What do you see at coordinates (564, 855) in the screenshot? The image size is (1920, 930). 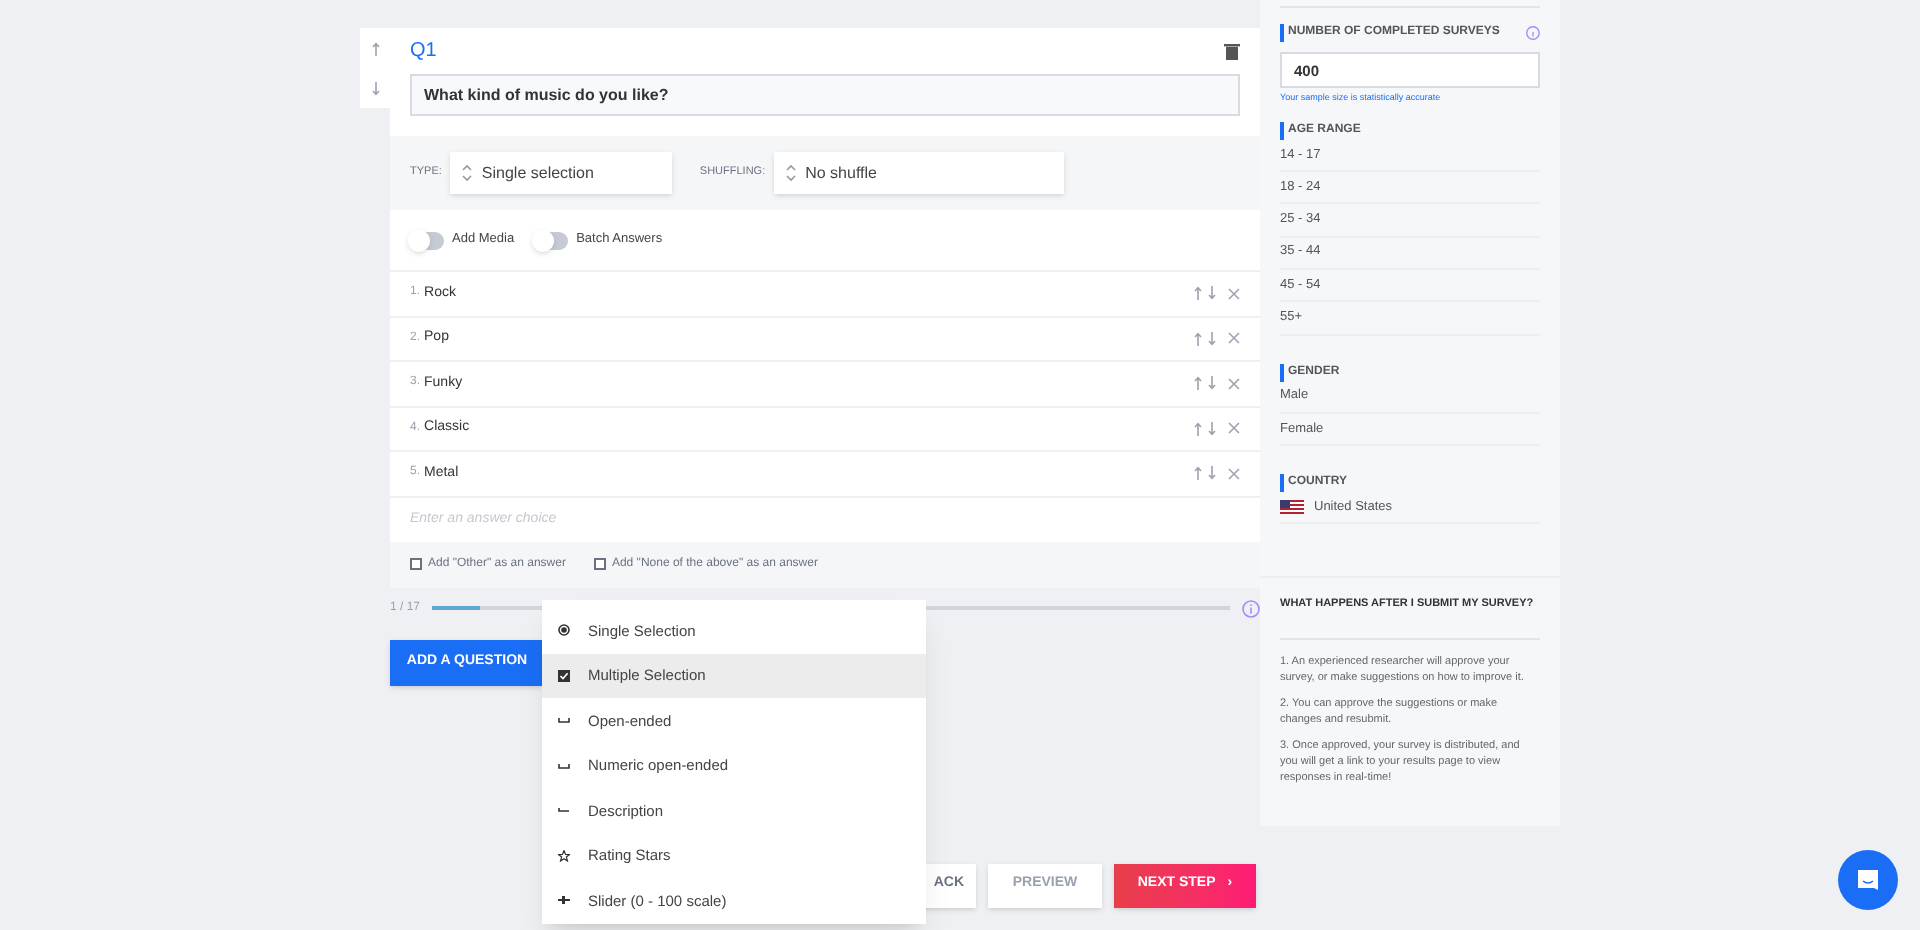 I see `star-icon` at bounding box center [564, 855].